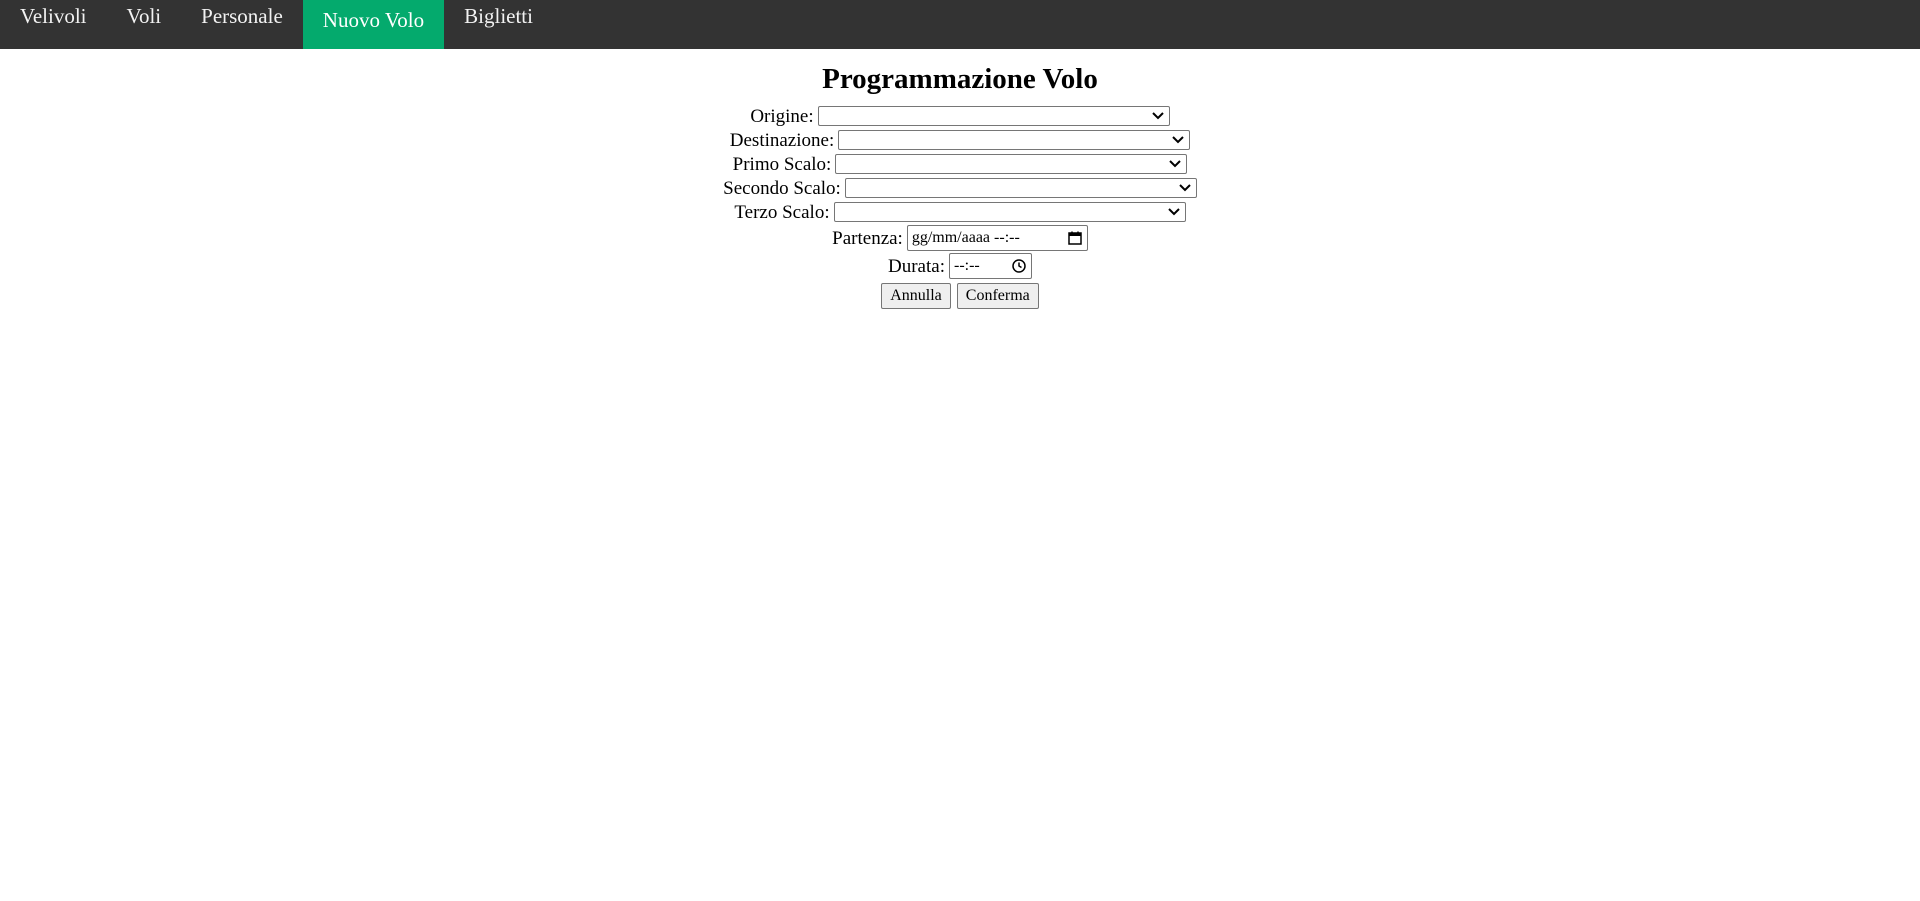 This screenshot has height=901, width=1920. Describe the element at coordinates (916, 266) in the screenshot. I see `durata-label: Durata:` at that location.